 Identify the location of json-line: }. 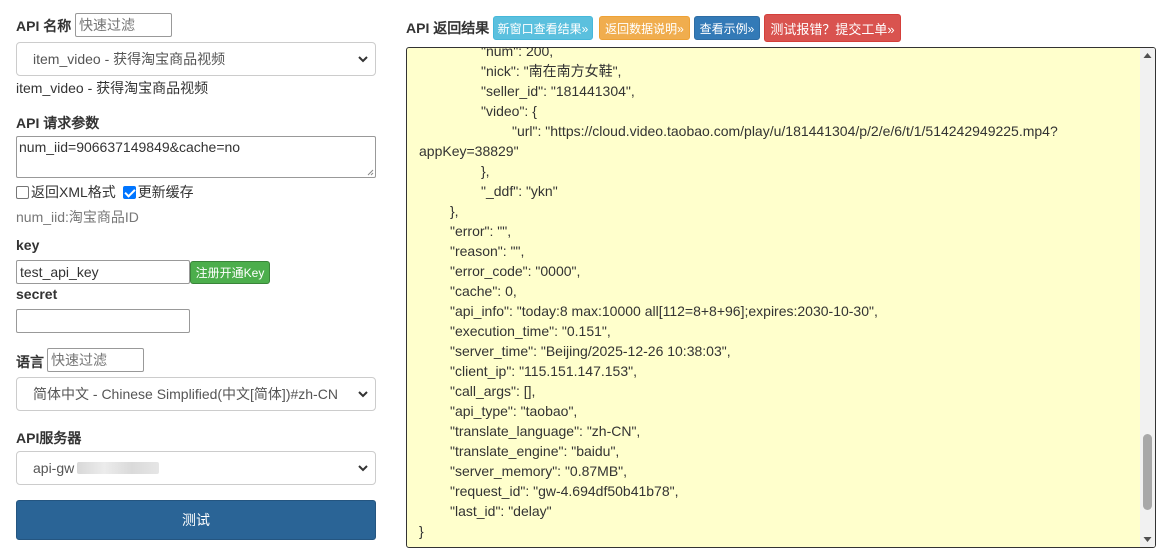
(421, 531).